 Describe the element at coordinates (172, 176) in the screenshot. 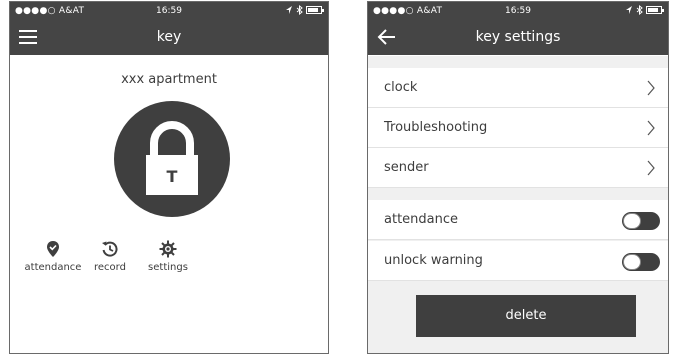

I see `lock-letter: T` at that location.